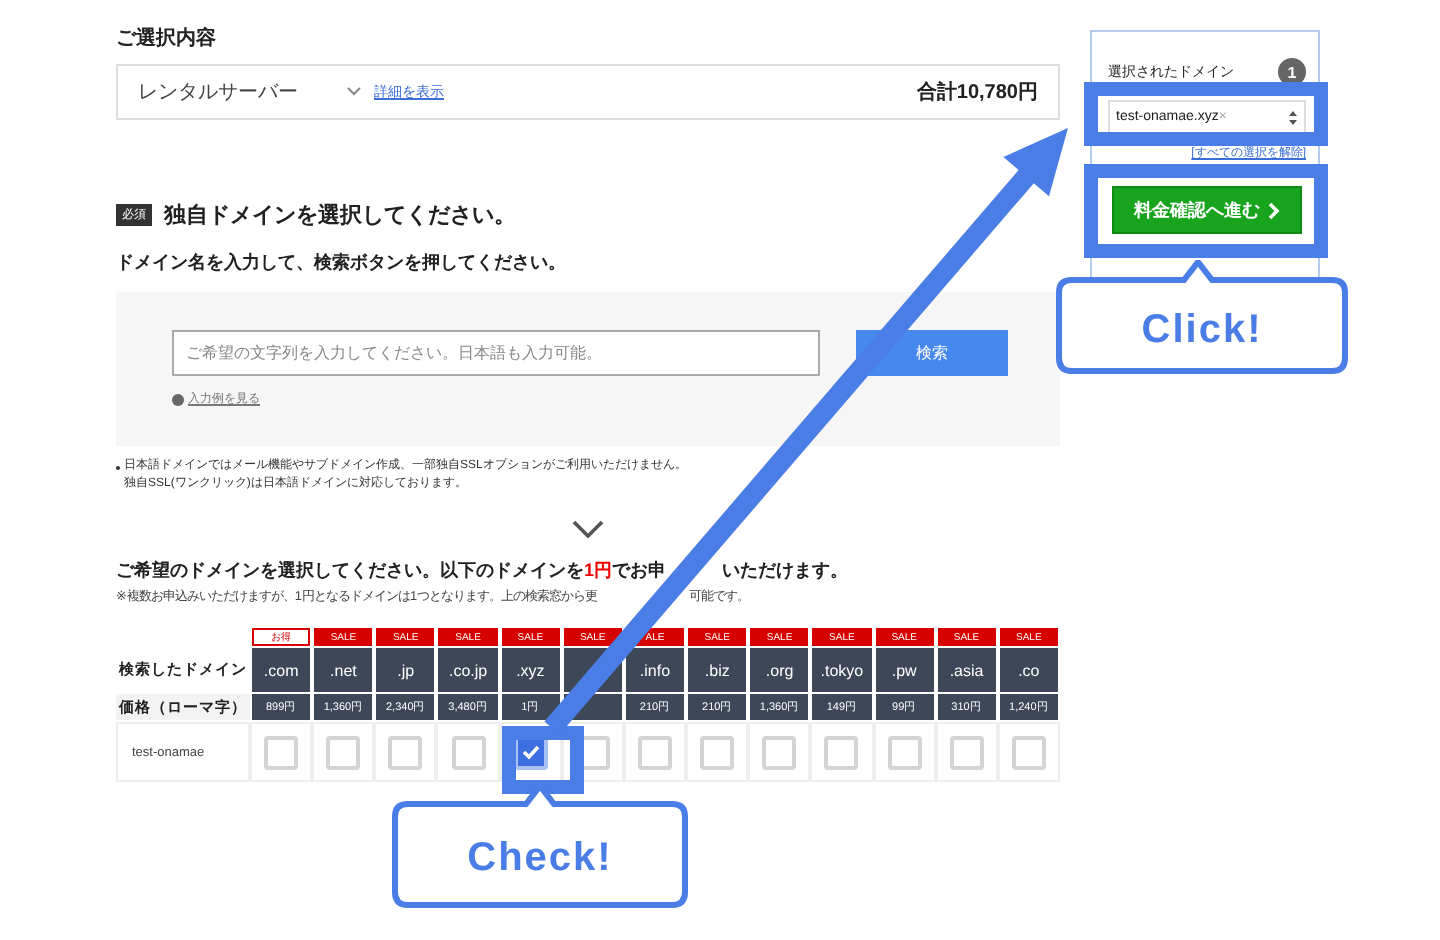  Describe the element at coordinates (779, 670) in the screenshot. I see `domain-header: .org` at that location.